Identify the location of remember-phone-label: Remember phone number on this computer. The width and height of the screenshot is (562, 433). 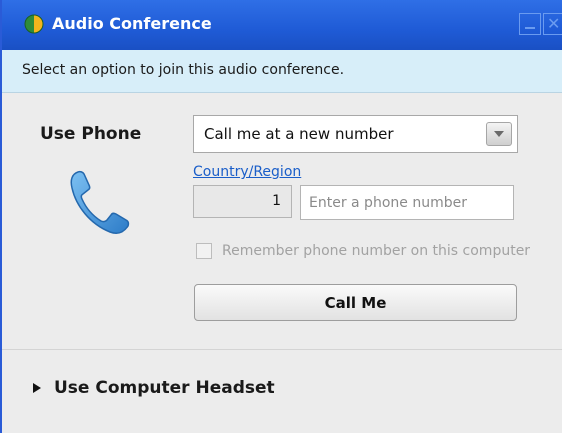
(376, 251).